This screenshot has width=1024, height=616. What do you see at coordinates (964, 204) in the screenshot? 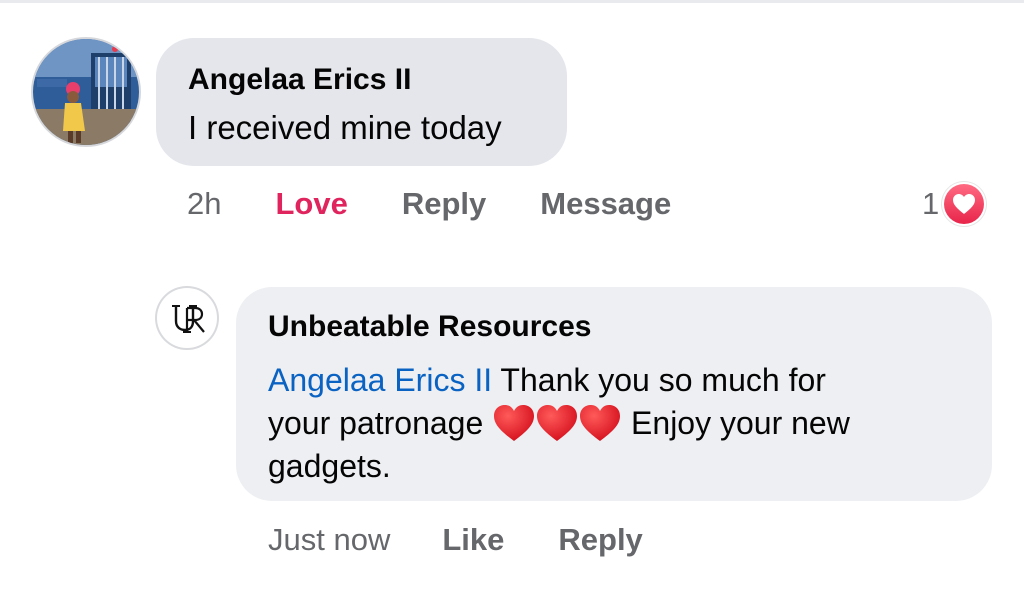
I see `love-reaction-icon` at bounding box center [964, 204].